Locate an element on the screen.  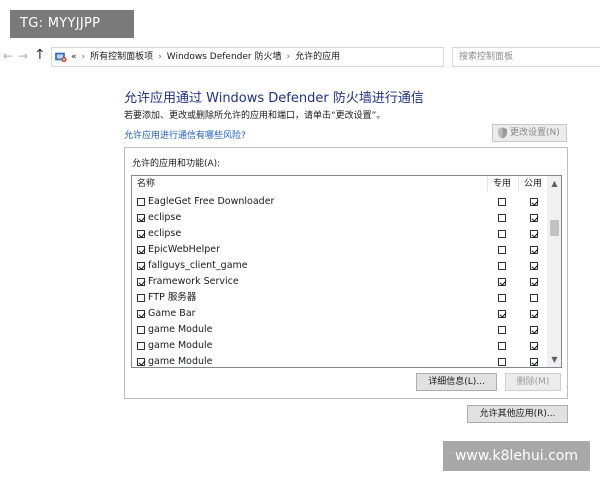
list-item: Framework Service is located at coordinates (339, 282).